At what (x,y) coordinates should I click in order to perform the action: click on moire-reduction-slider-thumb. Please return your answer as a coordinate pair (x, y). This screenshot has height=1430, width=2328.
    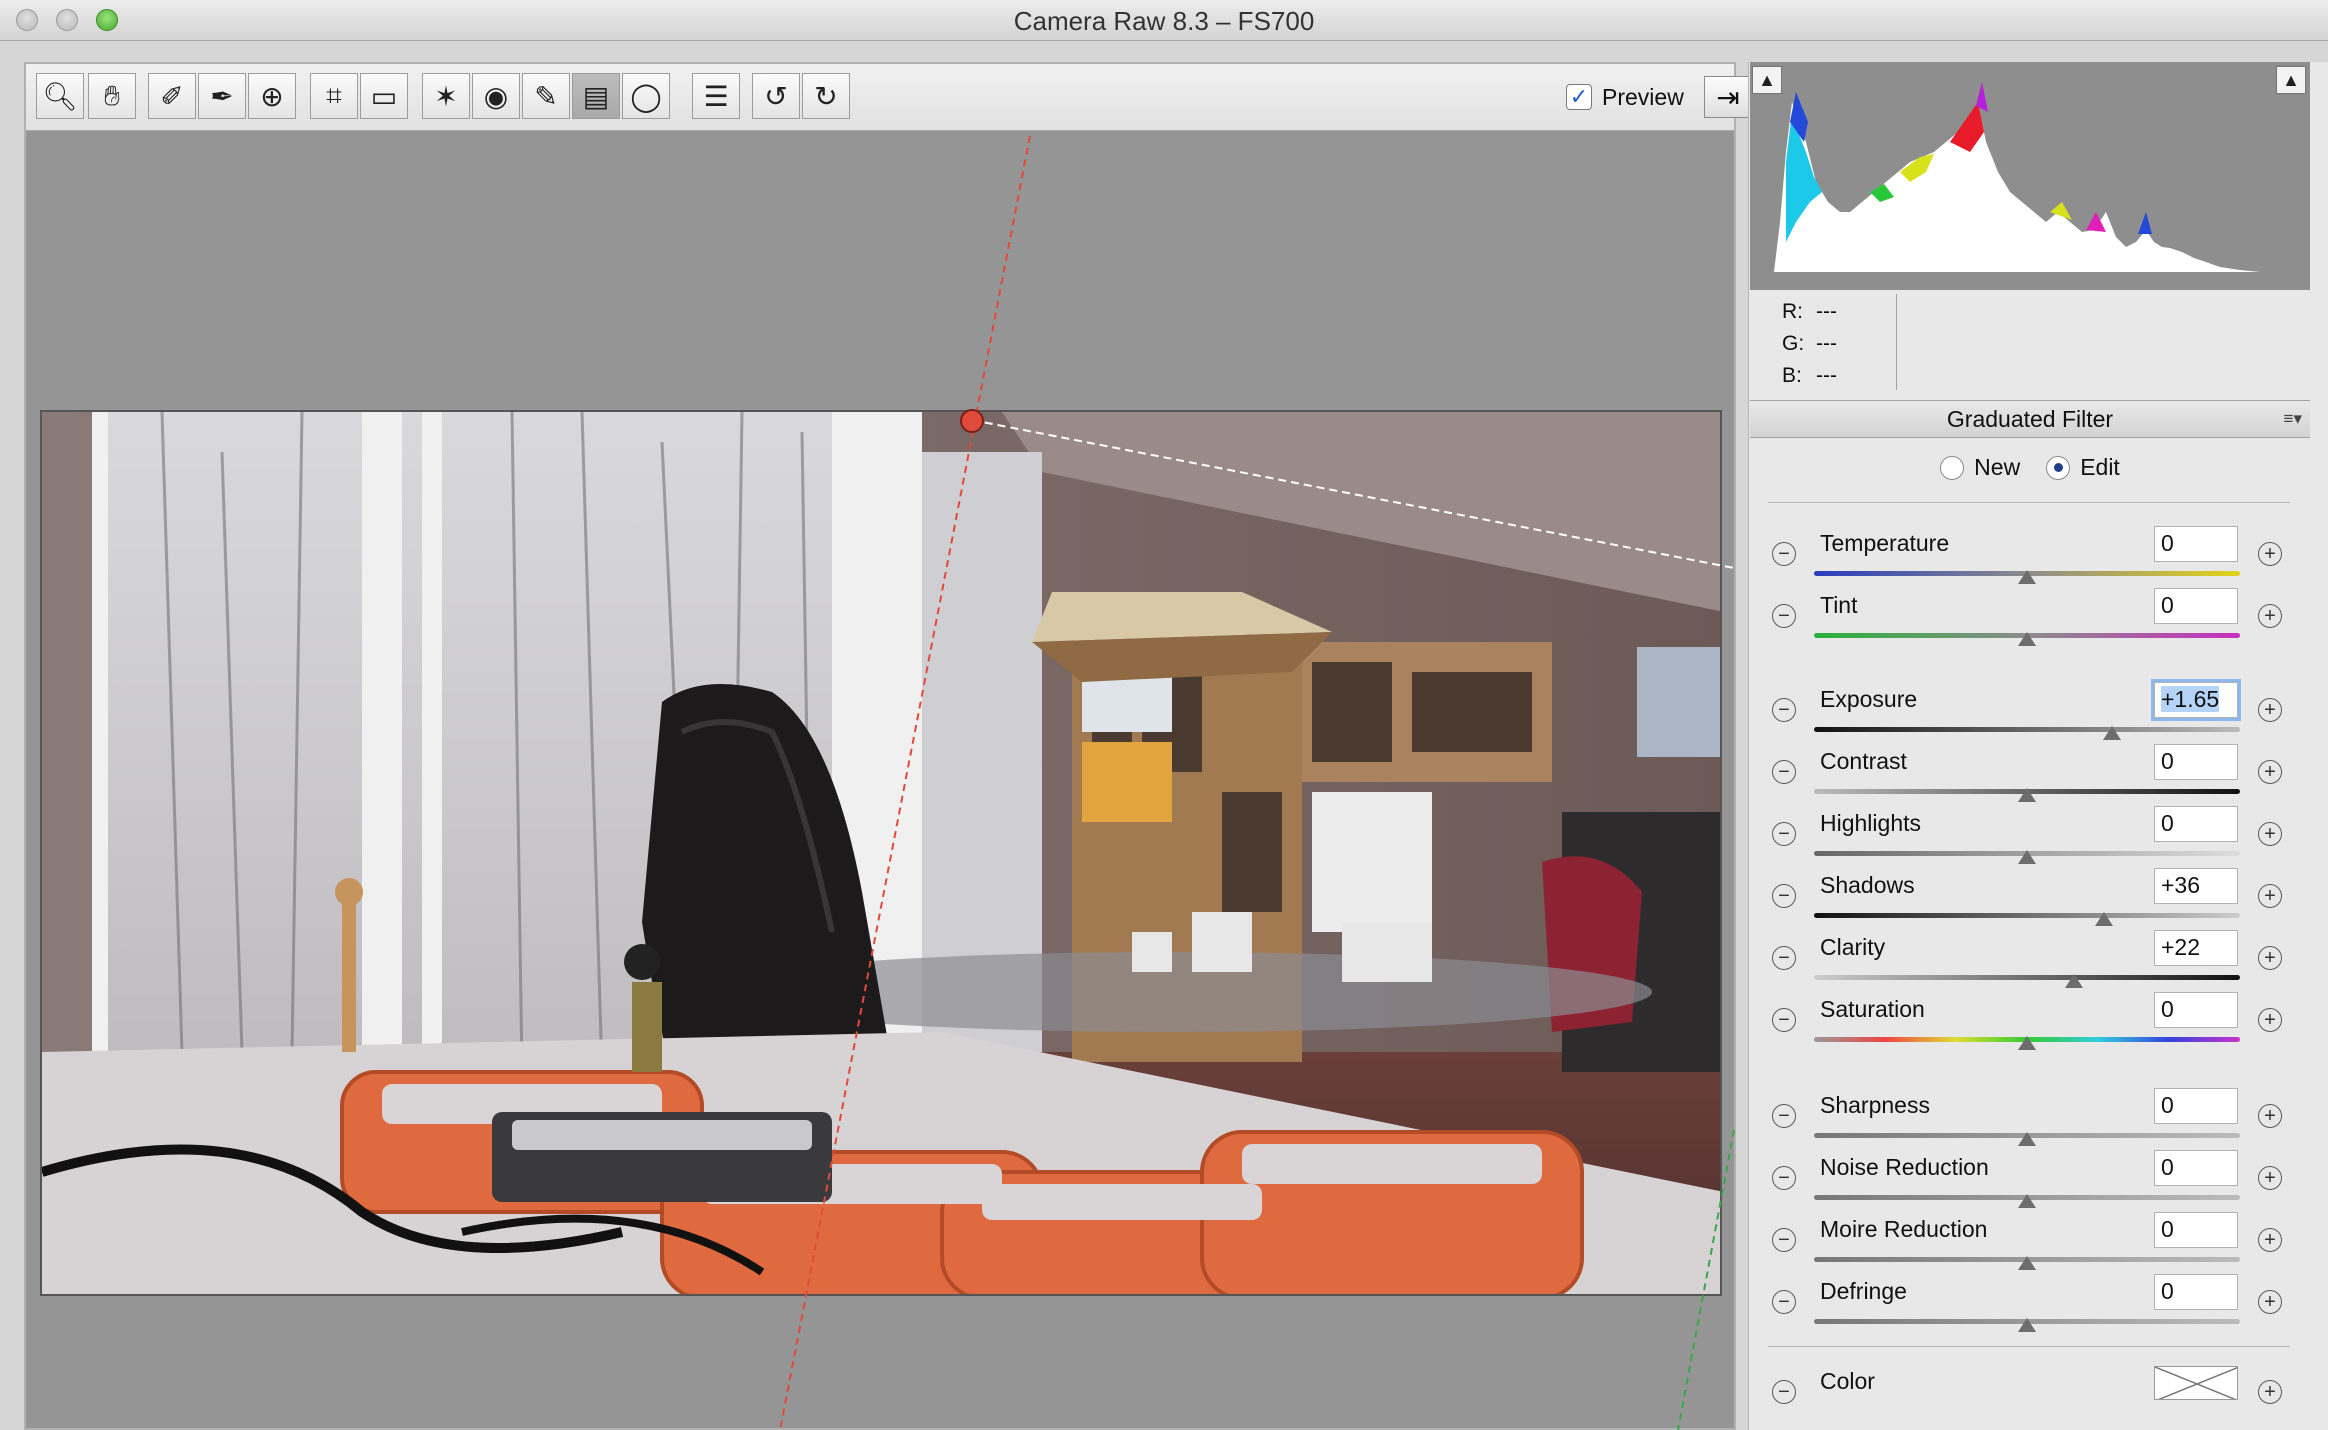
    Looking at the image, I should click on (2027, 1263).